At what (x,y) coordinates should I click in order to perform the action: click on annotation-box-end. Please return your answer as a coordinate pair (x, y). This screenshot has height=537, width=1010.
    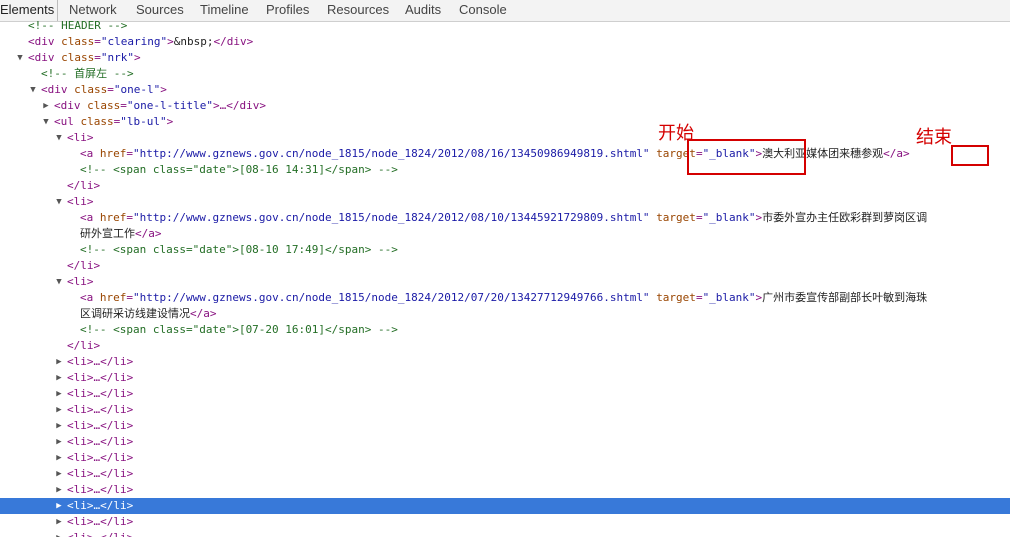
    Looking at the image, I should click on (970, 155).